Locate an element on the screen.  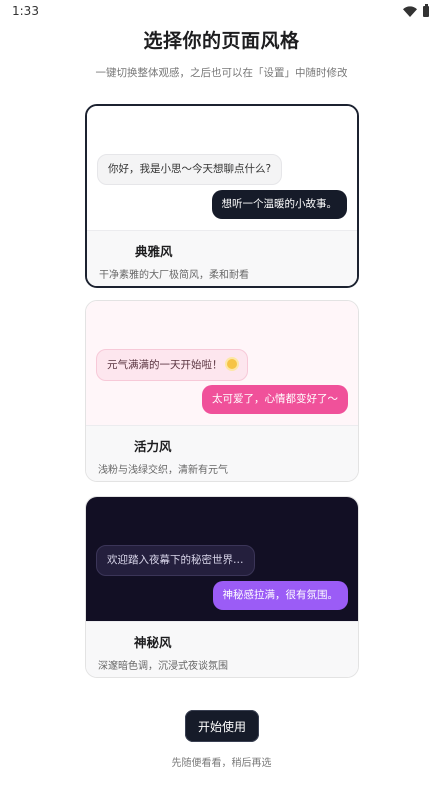
user-bubble: 想听一个温暖的小故事。 is located at coordinates (279, 204).